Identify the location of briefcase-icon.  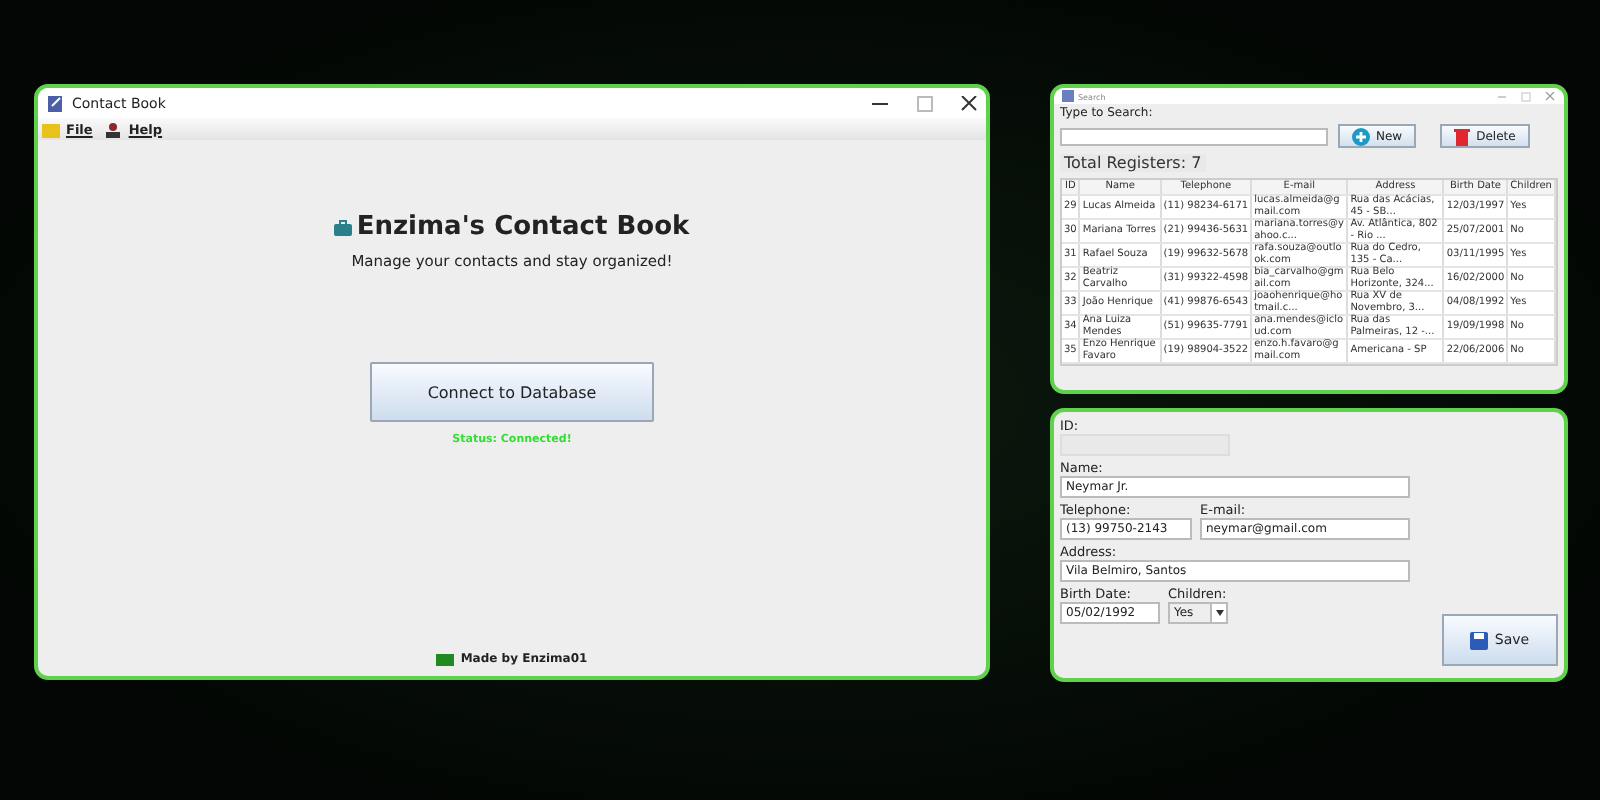
(343, 227).